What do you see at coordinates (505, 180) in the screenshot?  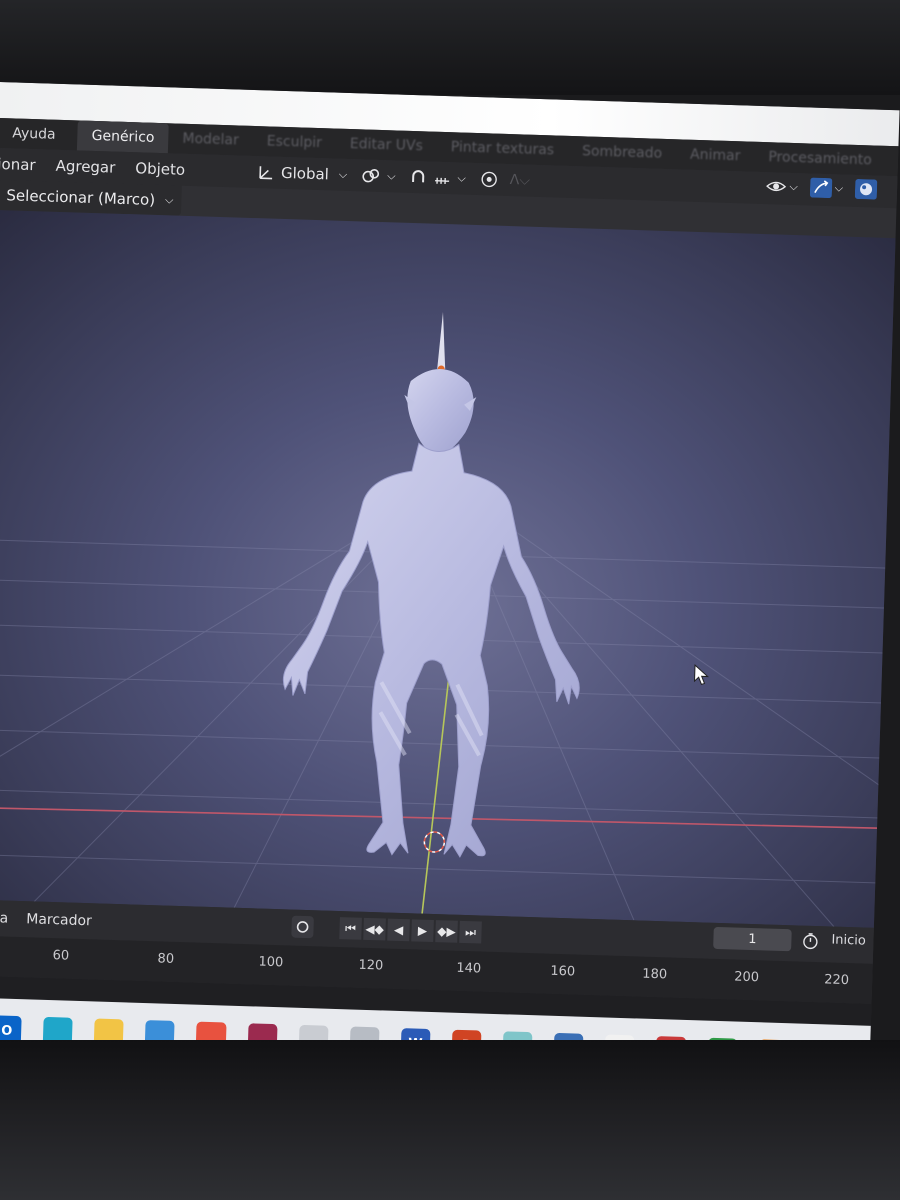 I see `proportional-editing-toggle: Λ⌵` at bounding box center [505, 180].